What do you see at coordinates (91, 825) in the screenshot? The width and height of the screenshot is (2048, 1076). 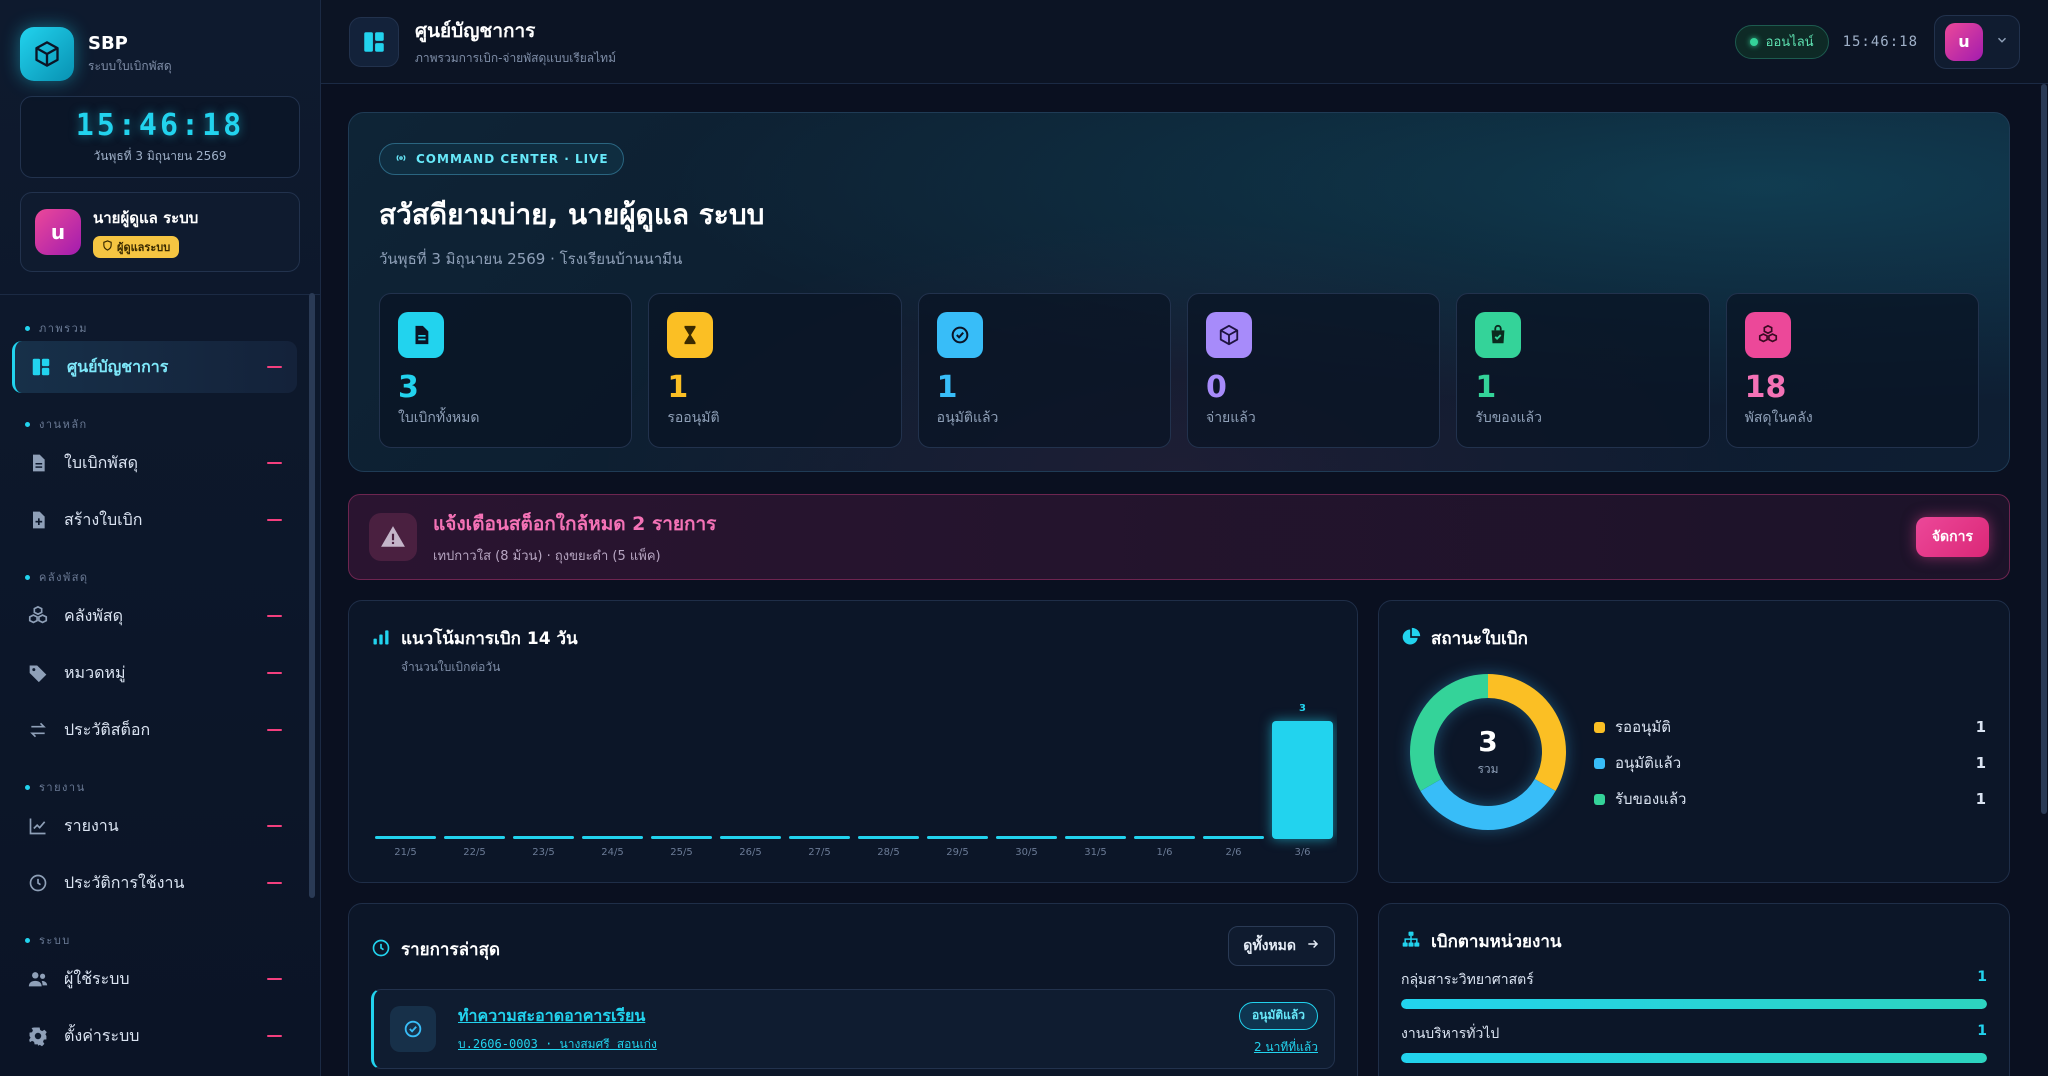 I see `sidebar-item-label: รายงาน` at bounding box center [91, 825].